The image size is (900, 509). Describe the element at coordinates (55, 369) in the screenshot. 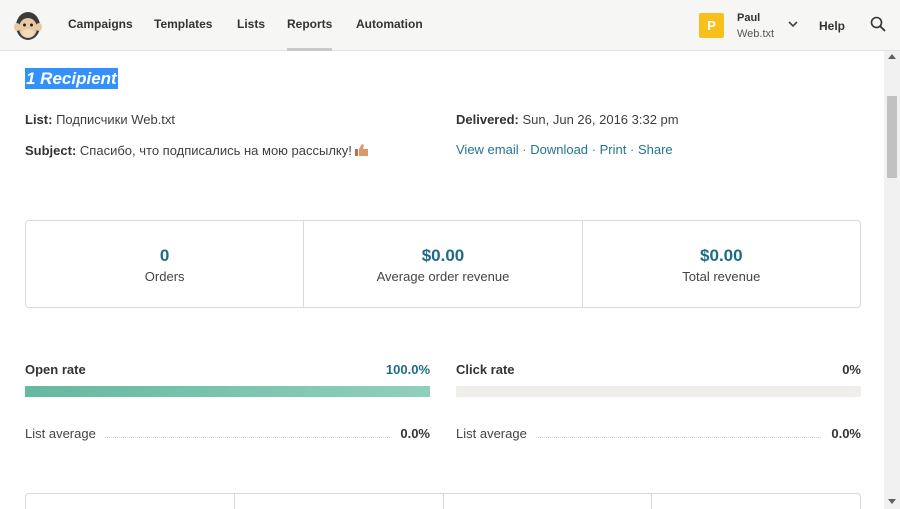

I see `open-rate-title: Open rate` at that location.